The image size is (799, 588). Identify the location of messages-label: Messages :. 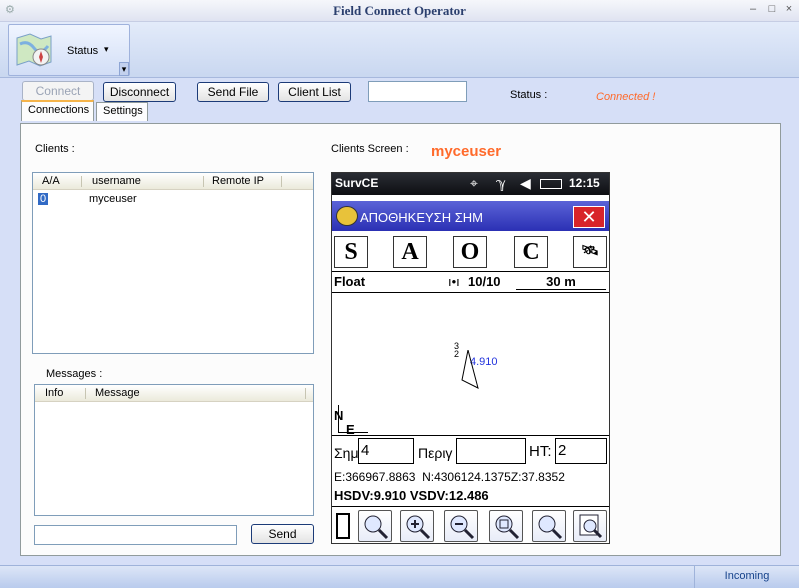
(74, 374).